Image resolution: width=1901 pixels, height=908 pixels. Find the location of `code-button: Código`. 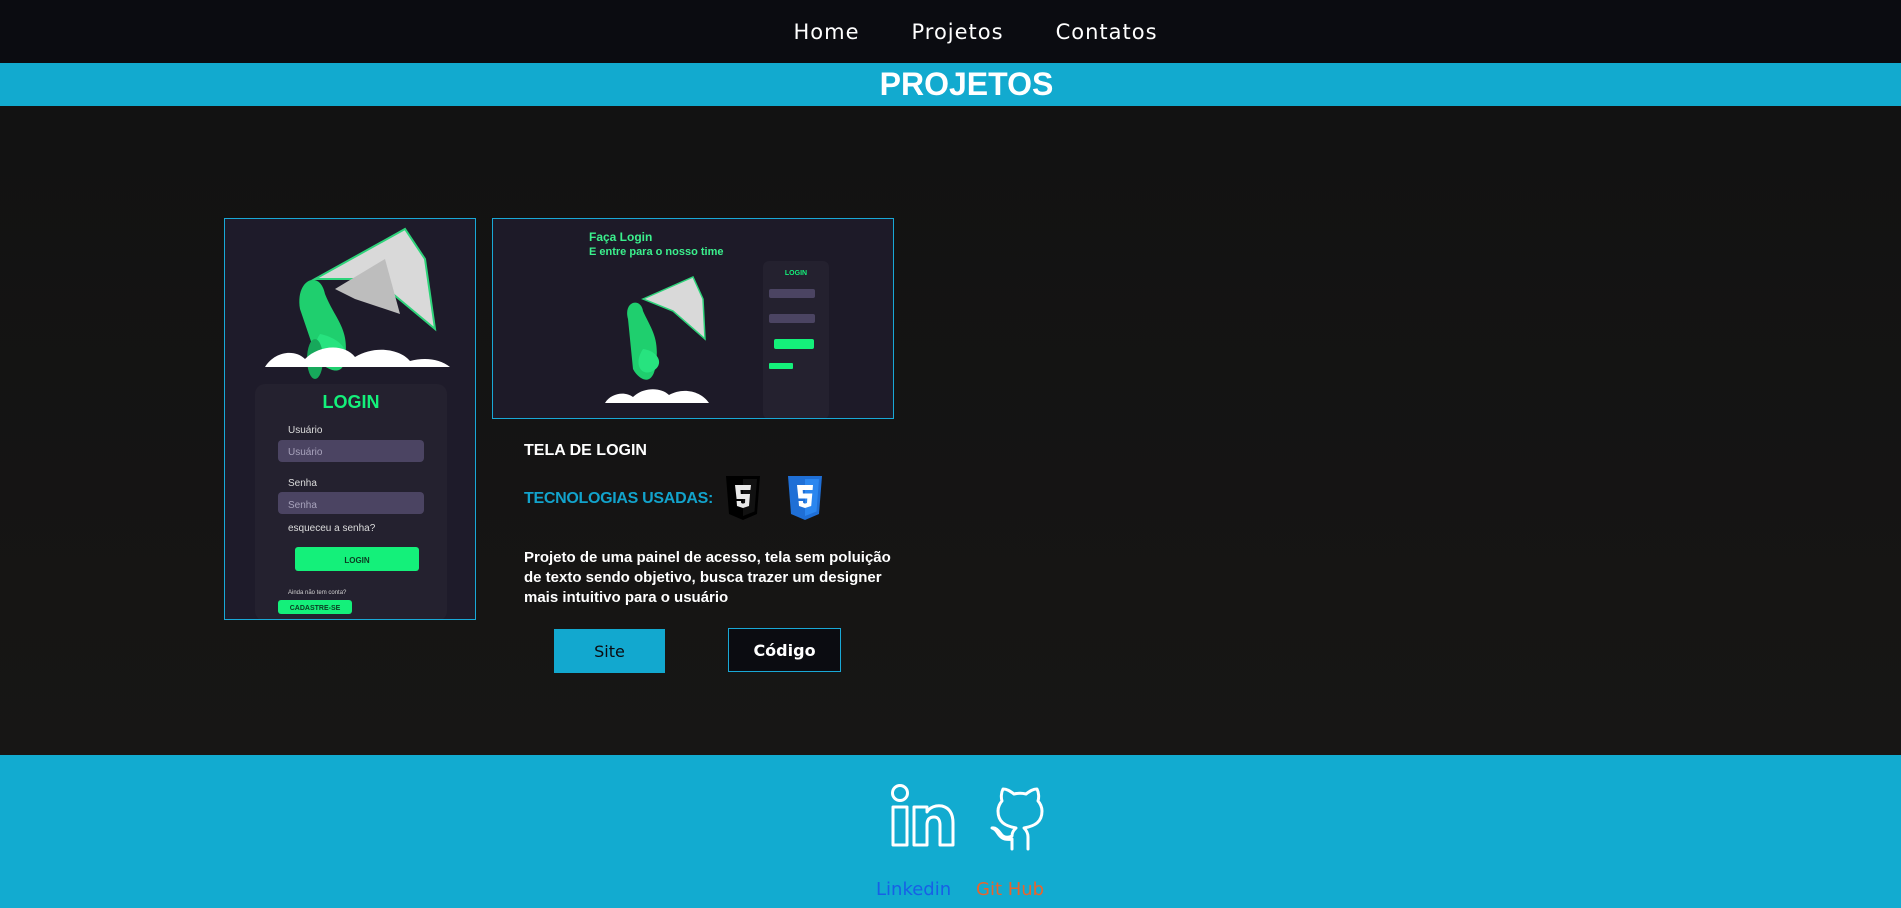

code-button: Código is located at coordinates (784, 650).